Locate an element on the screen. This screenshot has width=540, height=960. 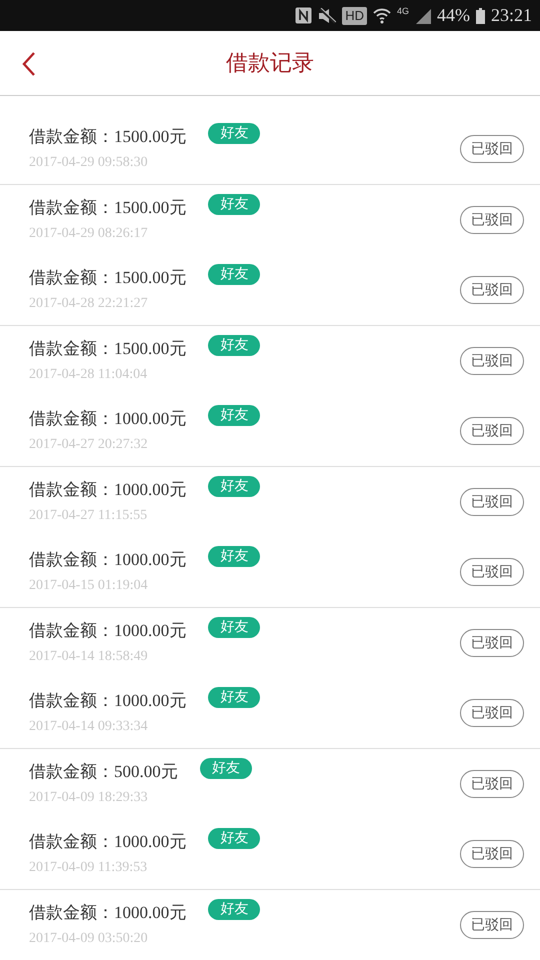
hd-indicator: HD is located at coordinates (354, 15).